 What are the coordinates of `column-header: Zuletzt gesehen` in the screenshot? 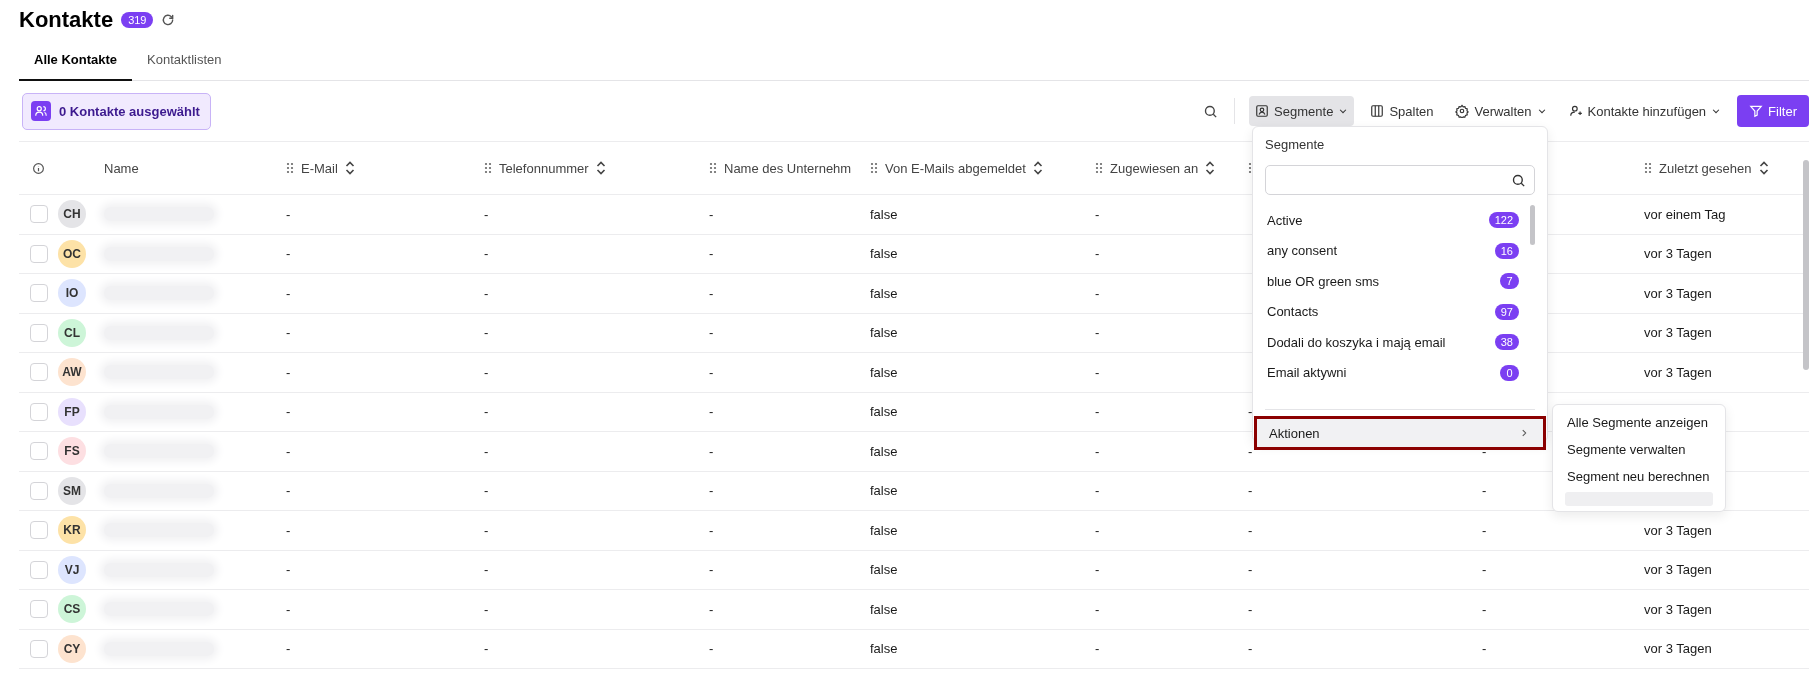 It's located at (1705, 168).